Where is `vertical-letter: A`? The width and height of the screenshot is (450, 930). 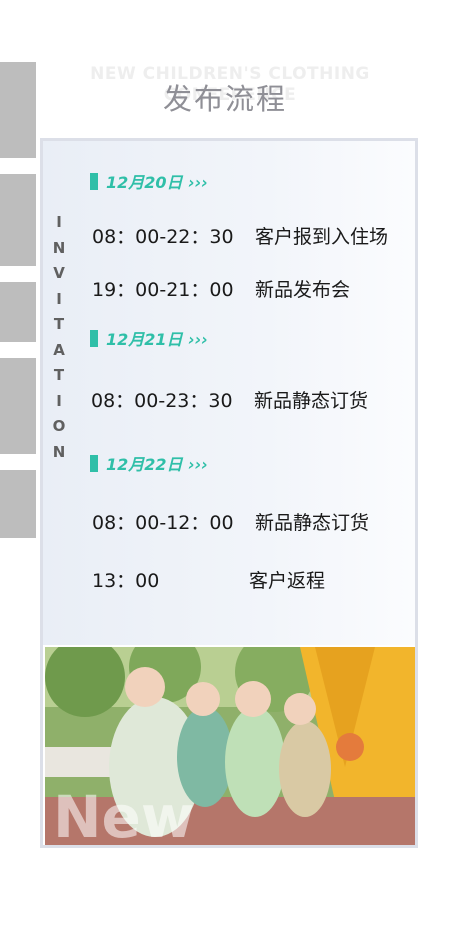
vertical-letter: A is located at coordinates (59, 349).